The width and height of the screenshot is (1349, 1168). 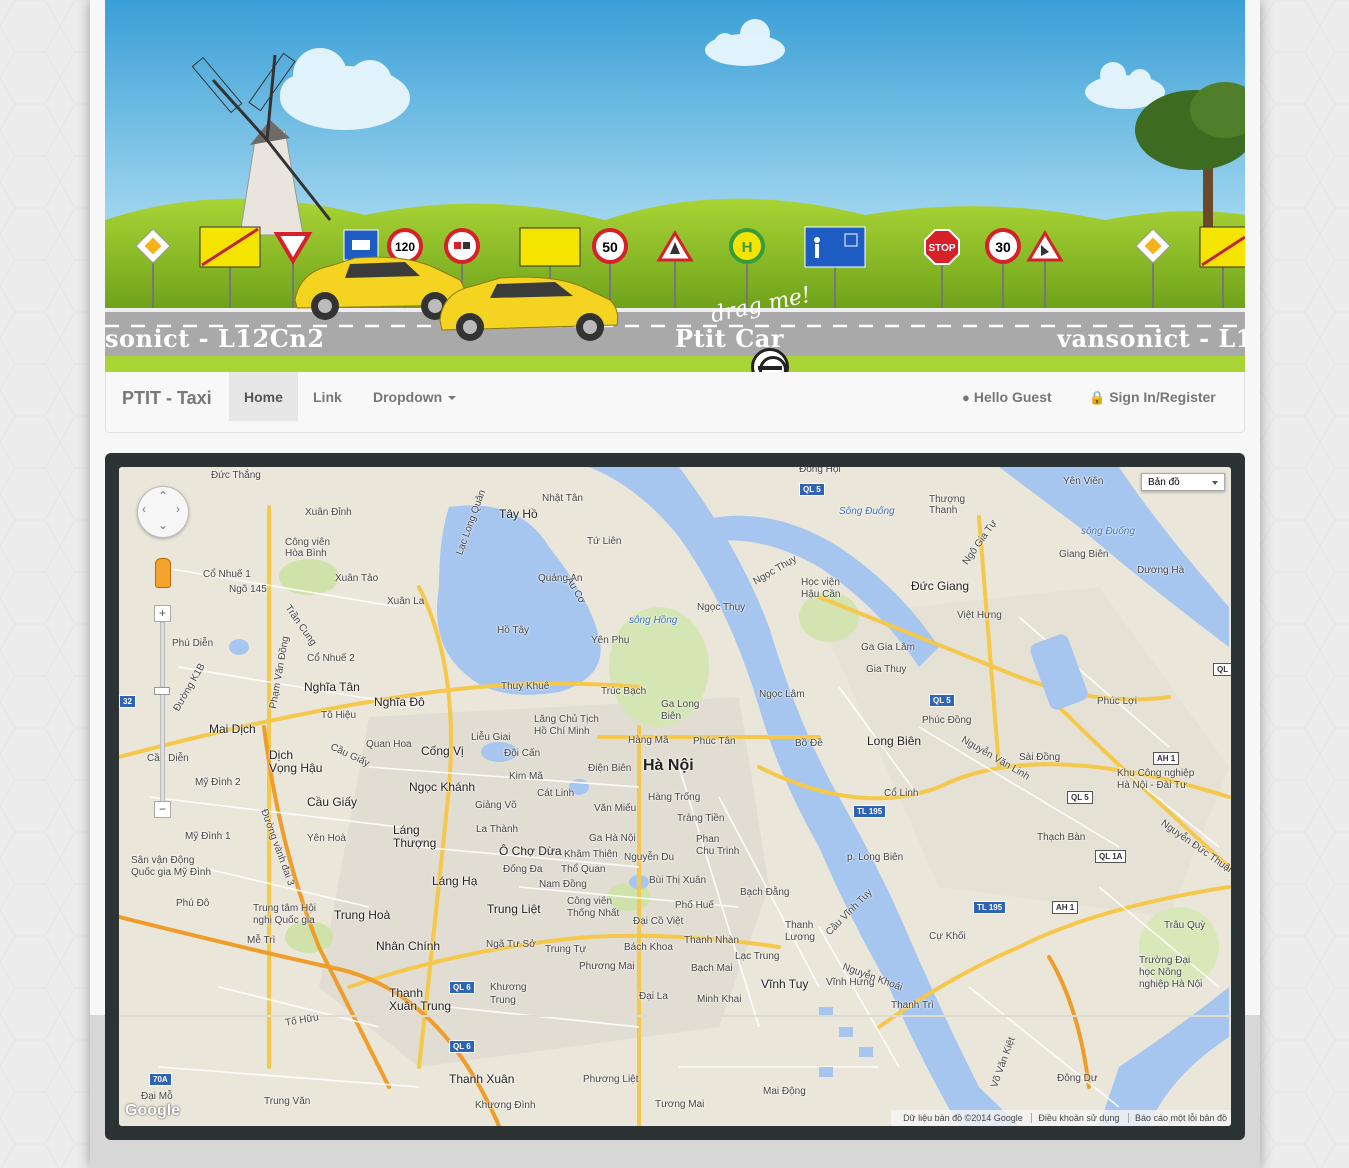 I want to click on map-label-thach-ban: Thạch Bàn, so click(x=1061, y=837).